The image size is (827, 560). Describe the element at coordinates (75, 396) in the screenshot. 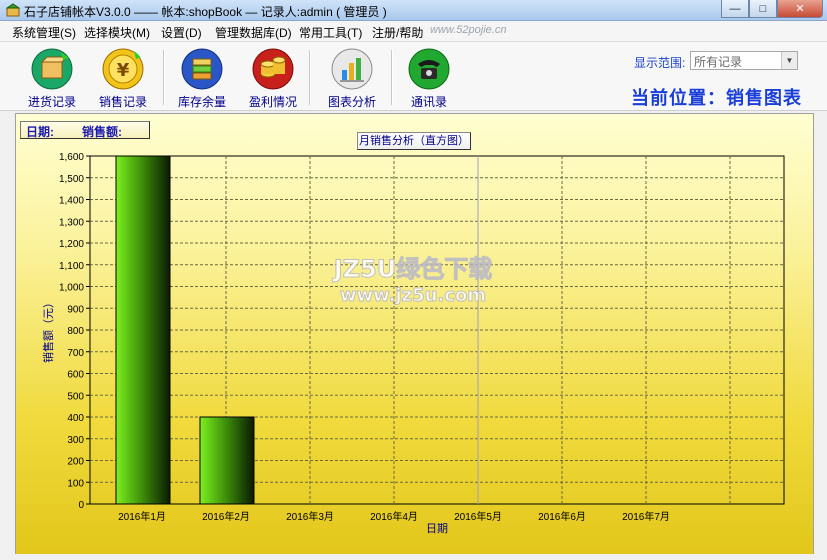

I see `y-tick-label: 500` at that location.